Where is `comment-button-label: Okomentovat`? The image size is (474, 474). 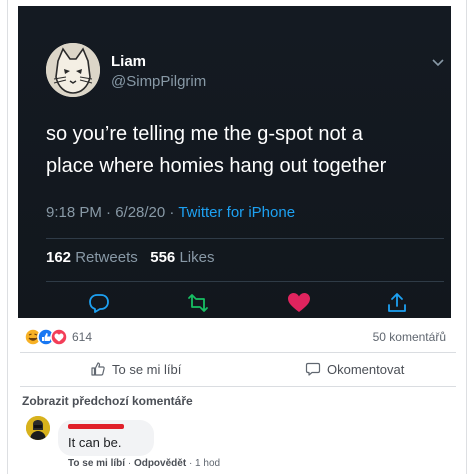
comment-button-label: Okomentovat is located at coordinates (366, 369).